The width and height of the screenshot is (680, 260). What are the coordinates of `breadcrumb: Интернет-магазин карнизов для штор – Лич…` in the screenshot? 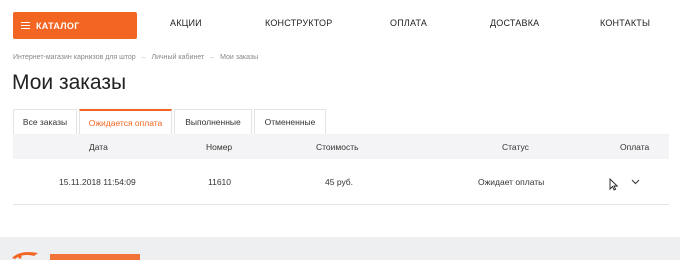 It's located at (135, 57).